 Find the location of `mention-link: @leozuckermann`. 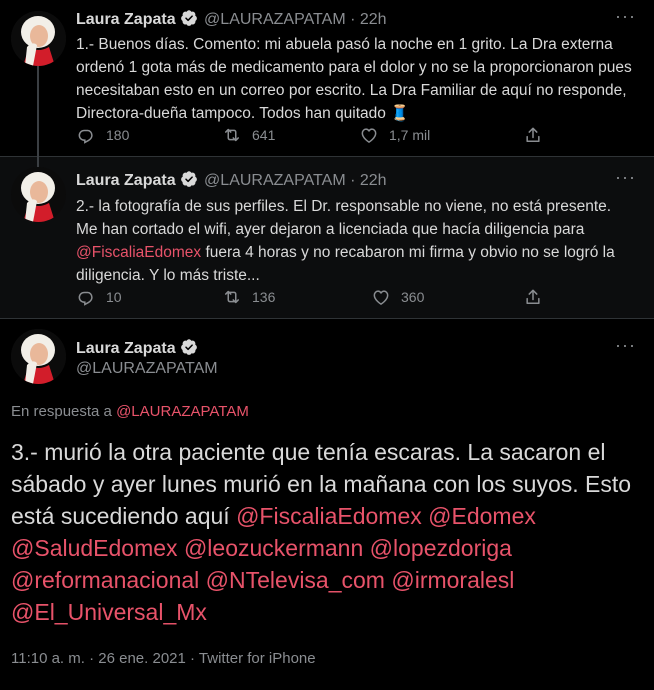

mention-link: @leozuckermann is located at coordinates (273, 548).